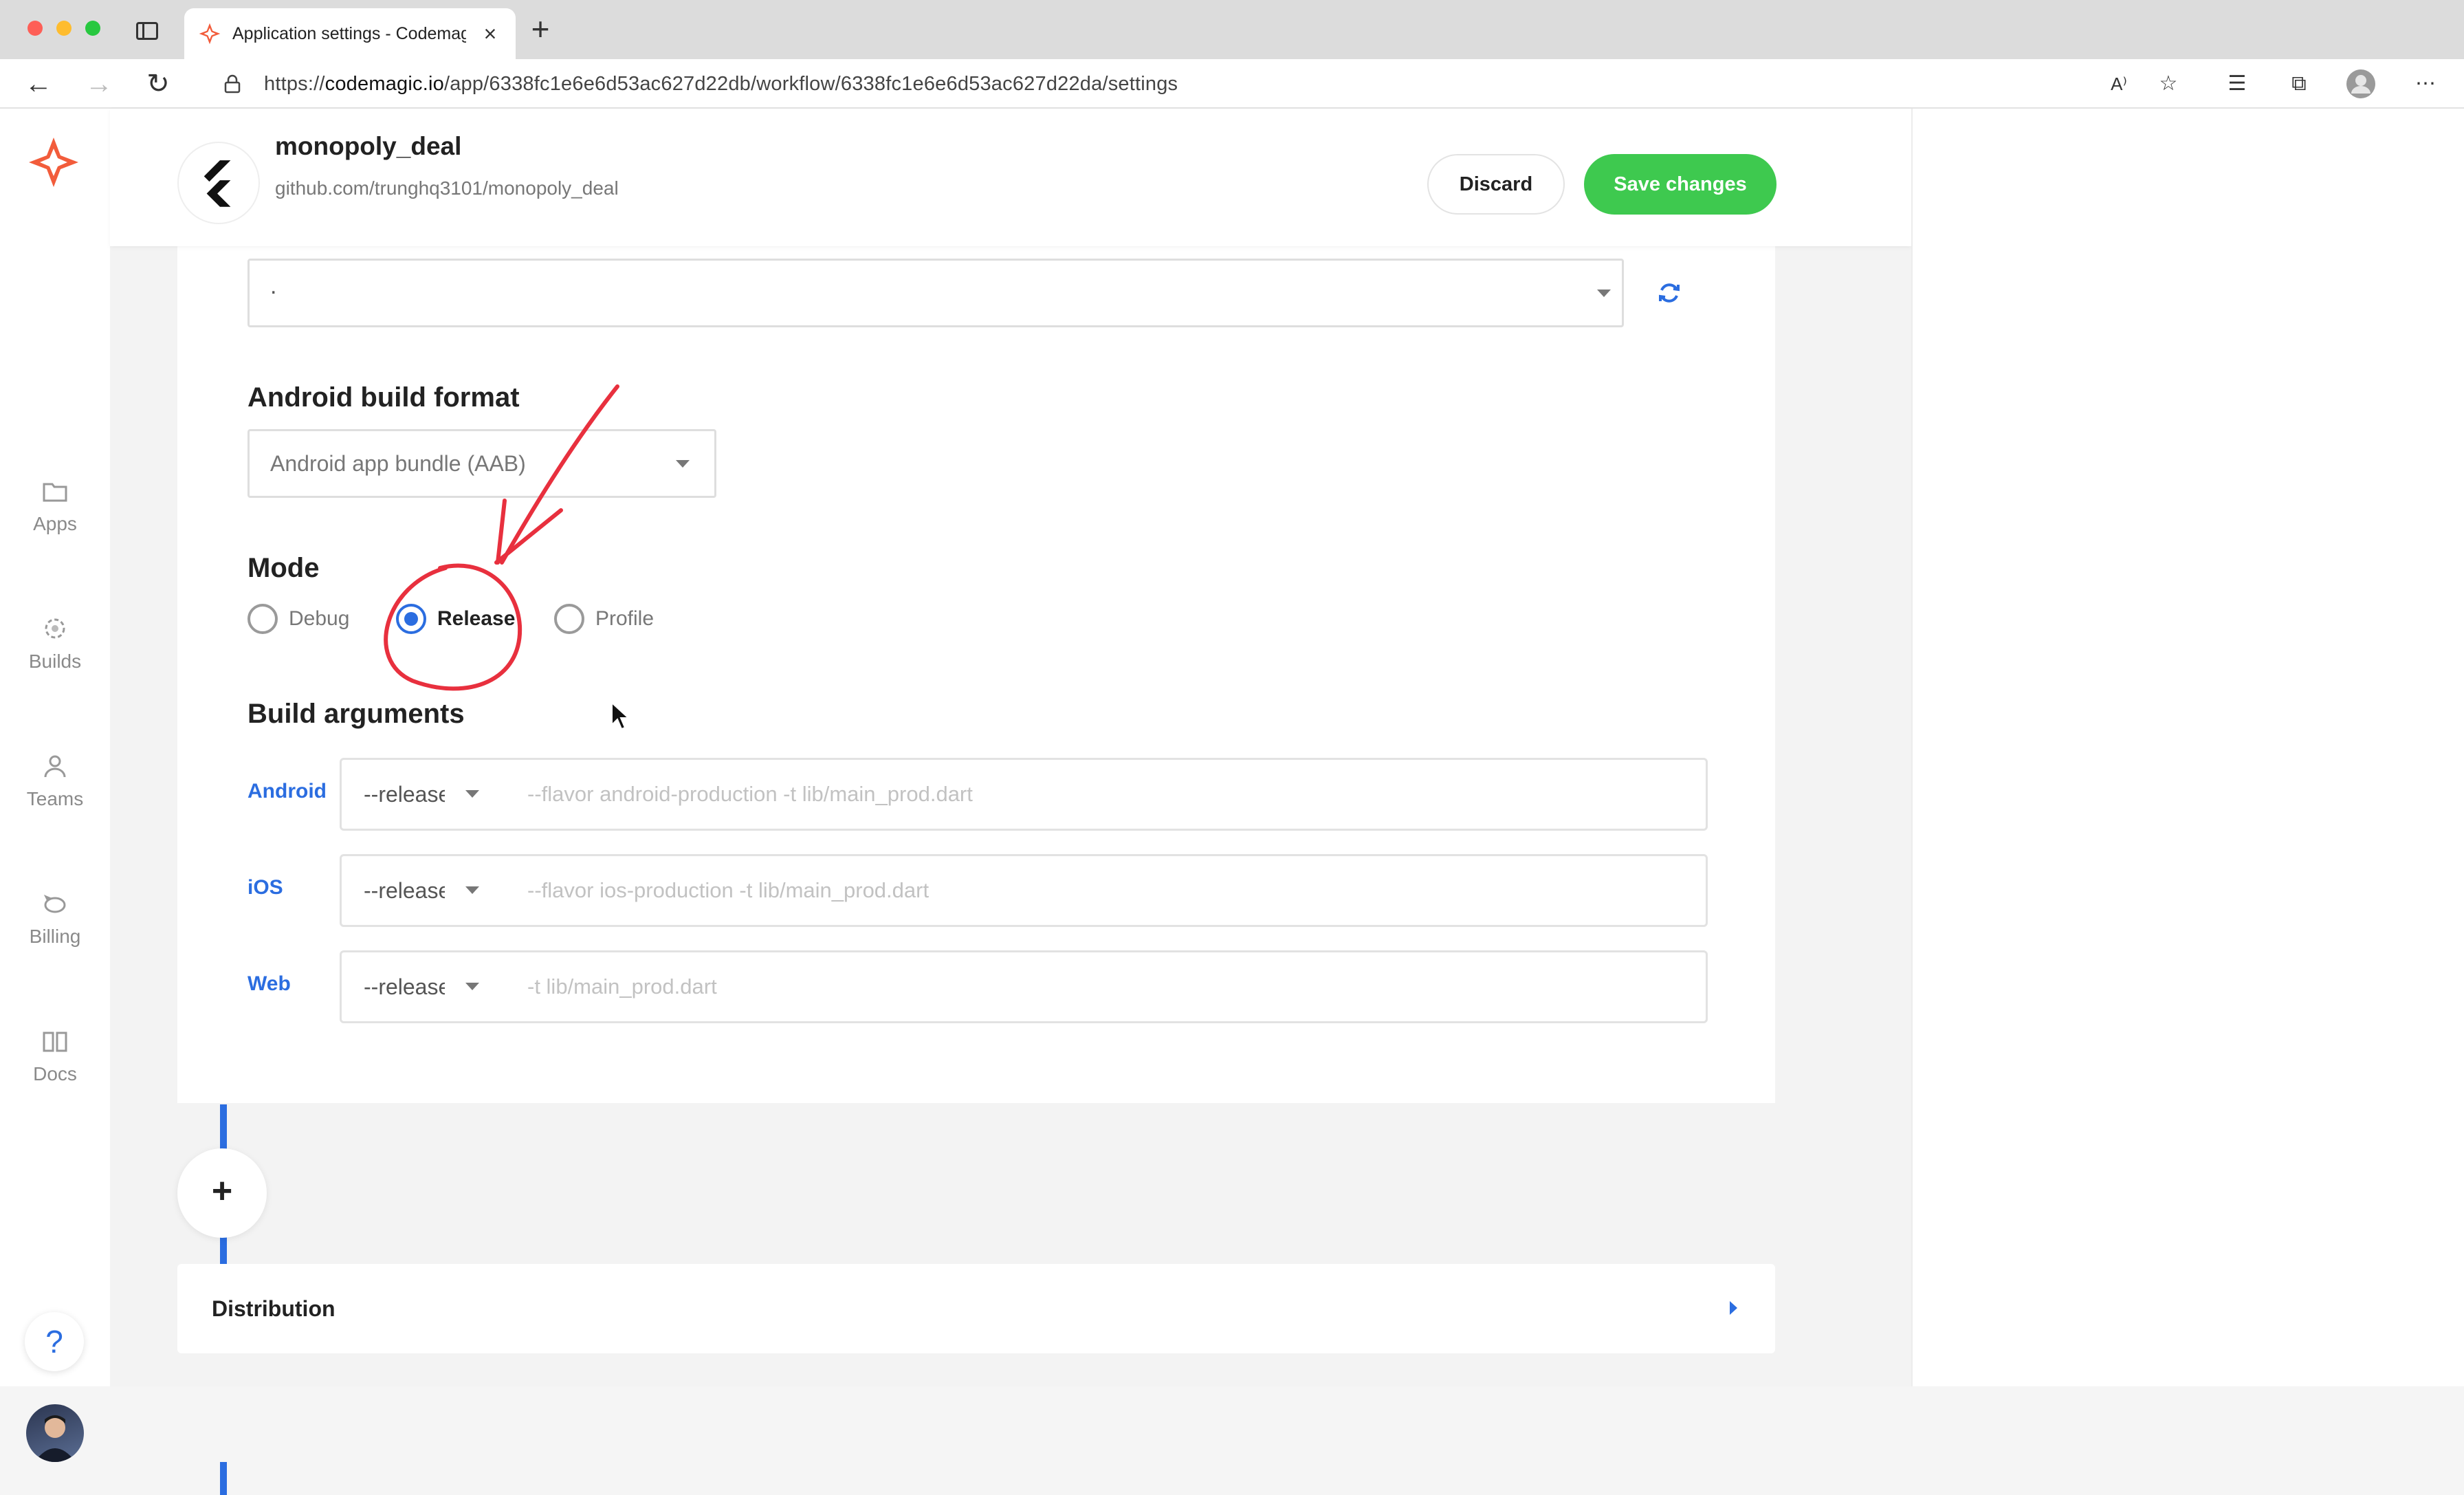 Image resolution: width=2464 pixels, height=1495 pixels. Describe the element at coordinates (99, 84) in the screenshot. I see `forward-icon: →` at that location.